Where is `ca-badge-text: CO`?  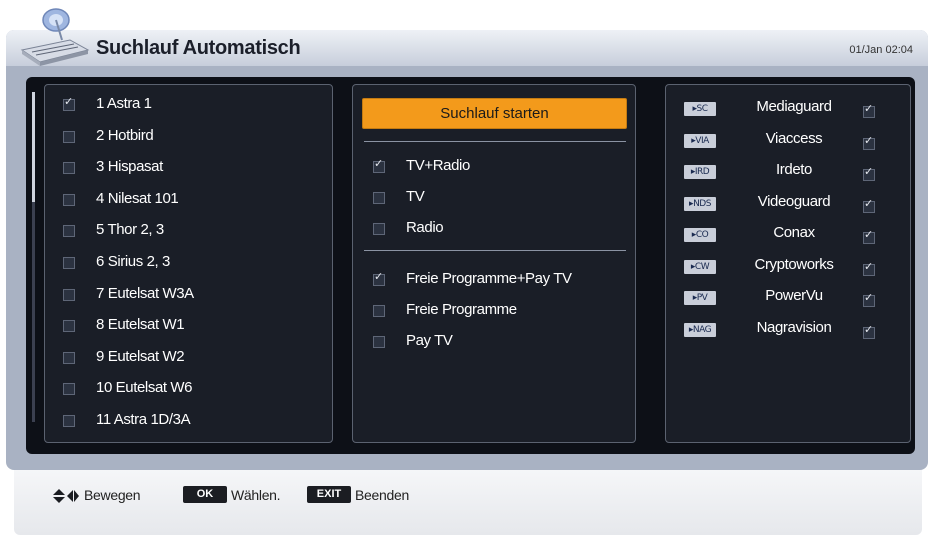
ca-badge-text: CO is located at coordinates (702, 235).